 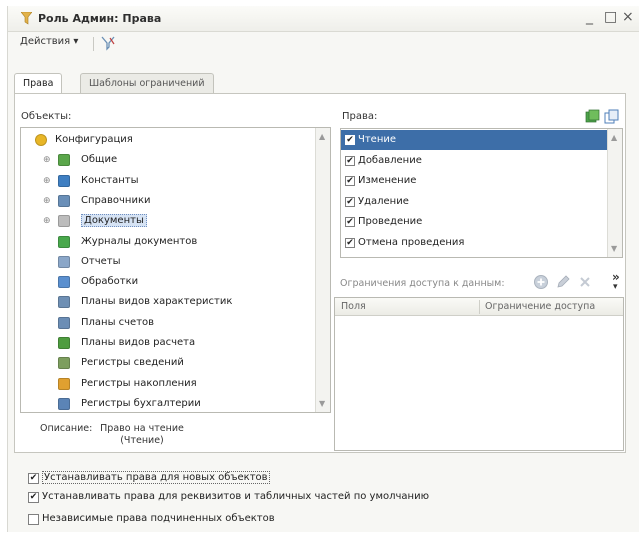 I want to click on actions-label: Действия, so click(x=45, y=41).